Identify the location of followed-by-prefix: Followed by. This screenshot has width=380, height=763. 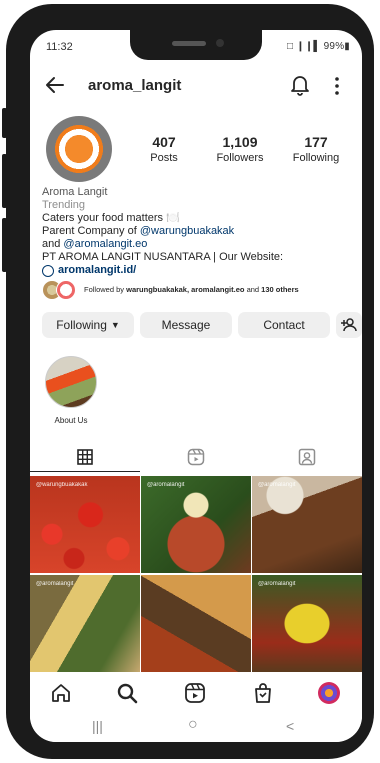
(105, 289).